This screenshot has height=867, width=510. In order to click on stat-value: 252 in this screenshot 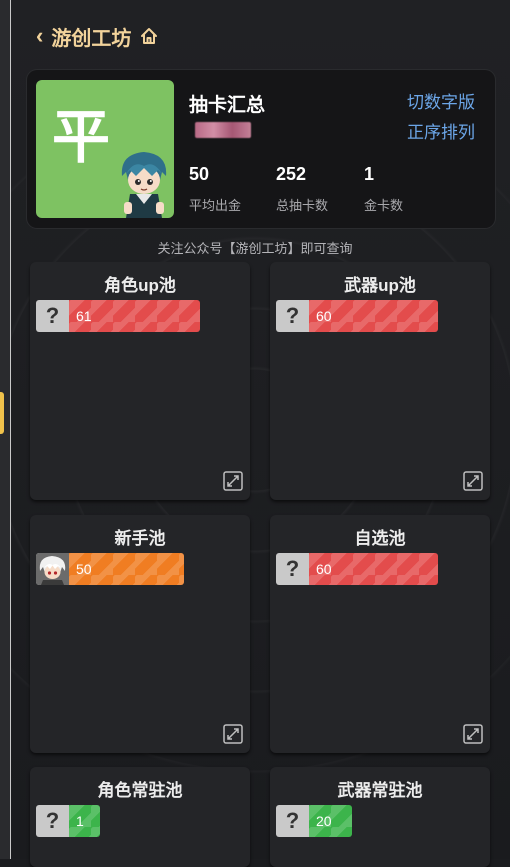, I will do `click(291, 174)`.